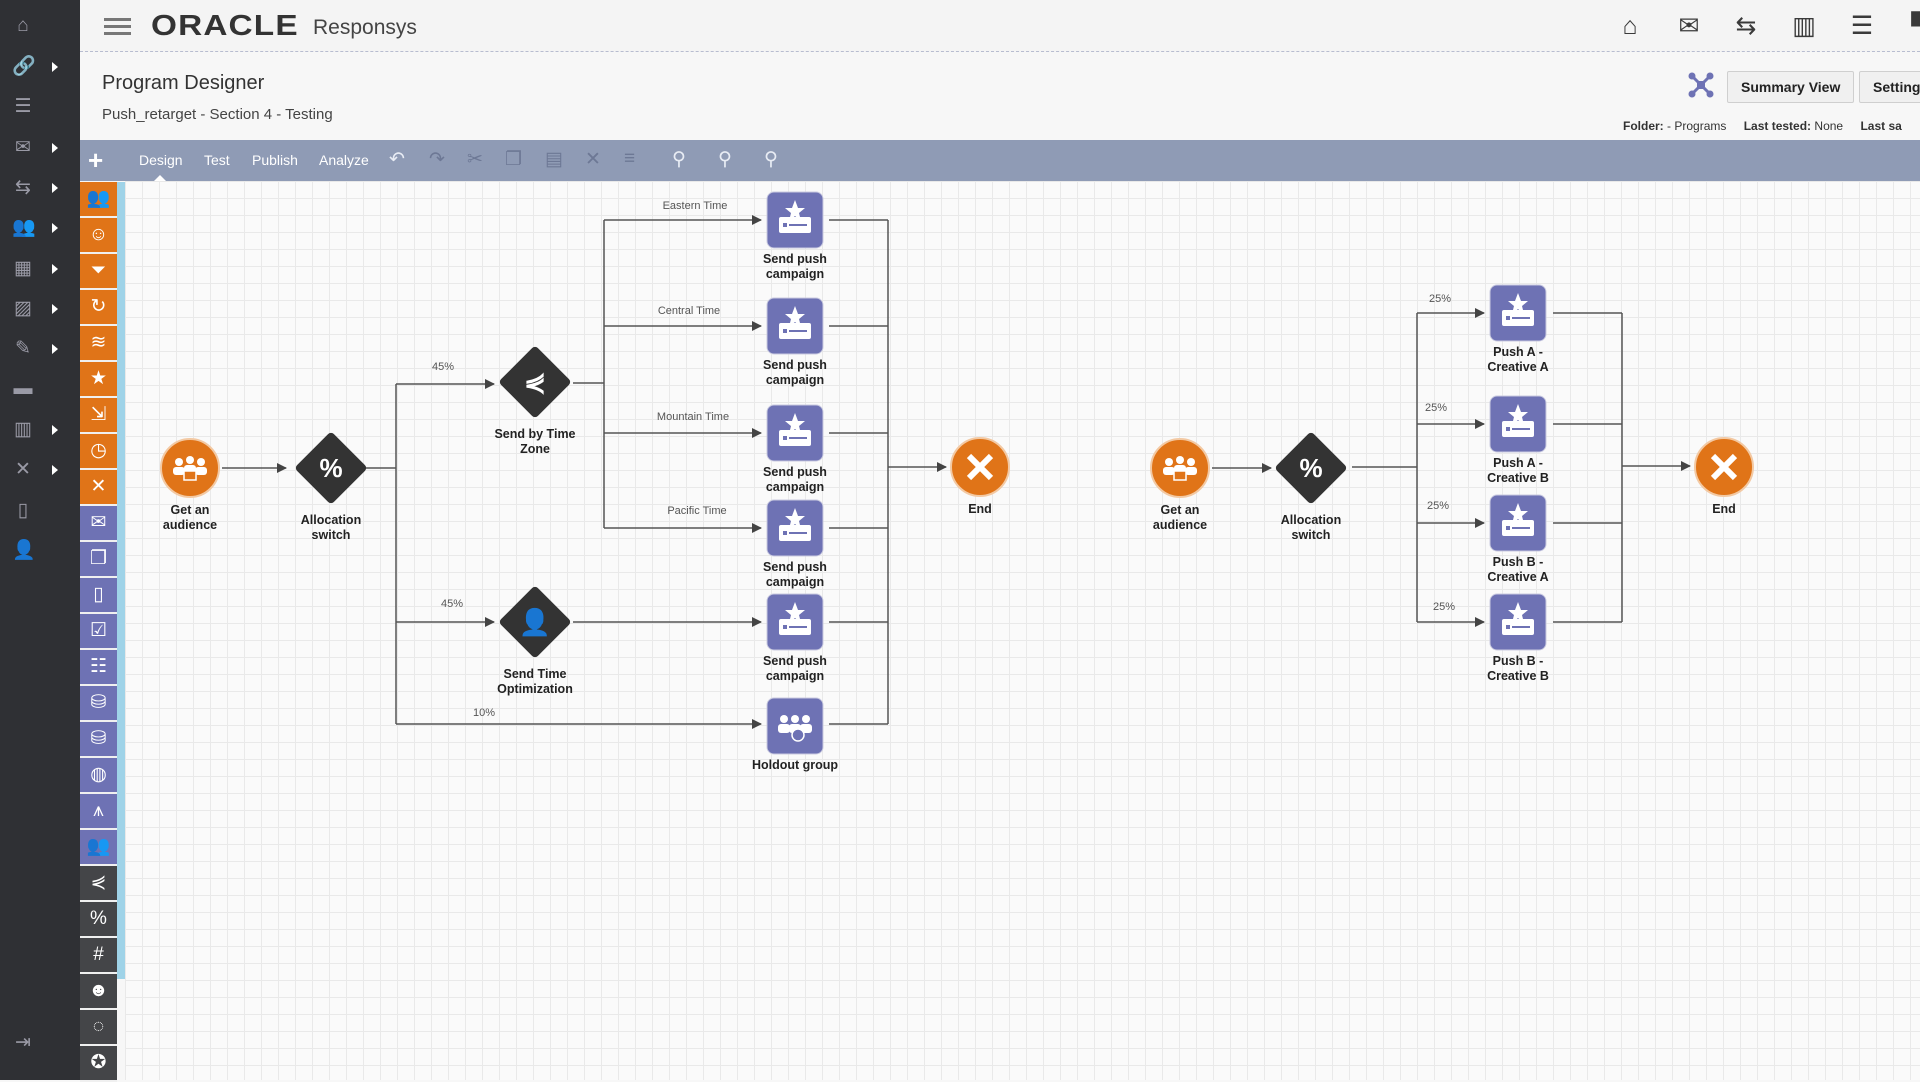 The image size is (1920, 1082). What do you see at coordinates (693, 417) in the screenshot?
I see `branch-label: Mountain Time` at bounding box center [693, 417].